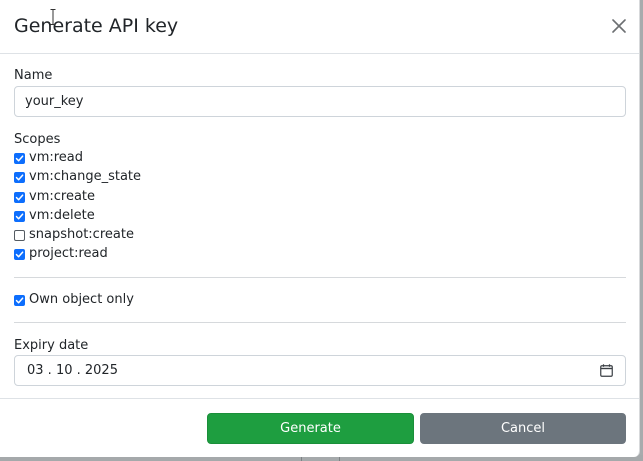  I want to click on scopes-label: Scopes, so click(37, 139).